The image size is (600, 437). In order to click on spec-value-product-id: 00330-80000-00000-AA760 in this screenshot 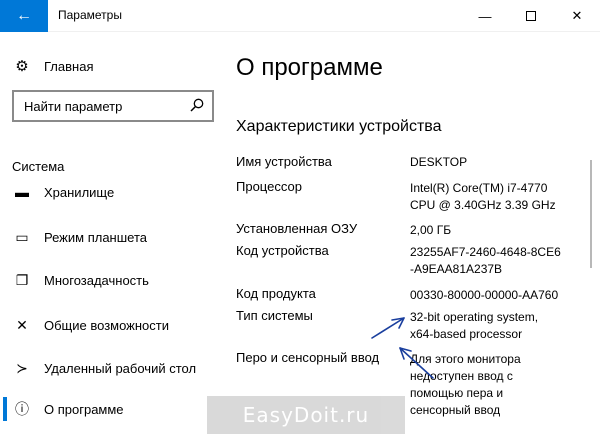, I will do `click(484, 295)`.